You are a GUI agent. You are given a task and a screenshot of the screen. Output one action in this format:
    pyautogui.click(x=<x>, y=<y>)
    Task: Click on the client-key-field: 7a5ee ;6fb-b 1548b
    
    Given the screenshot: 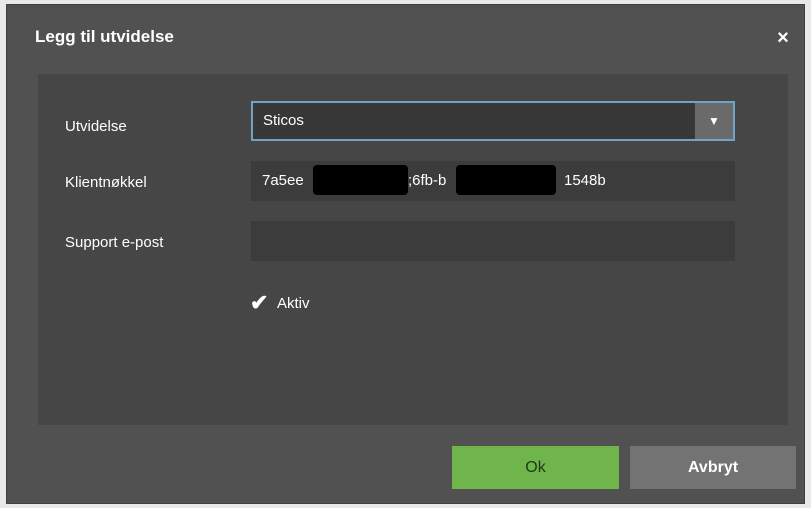 What is the action you would take?
    pyautogui.click(x=493, y=181)
    